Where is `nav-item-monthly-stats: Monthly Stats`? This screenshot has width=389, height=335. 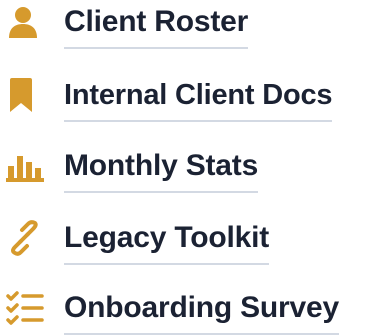 nav-item-monthly-stats: Monthly Stats is located at coordinates (132, 168).